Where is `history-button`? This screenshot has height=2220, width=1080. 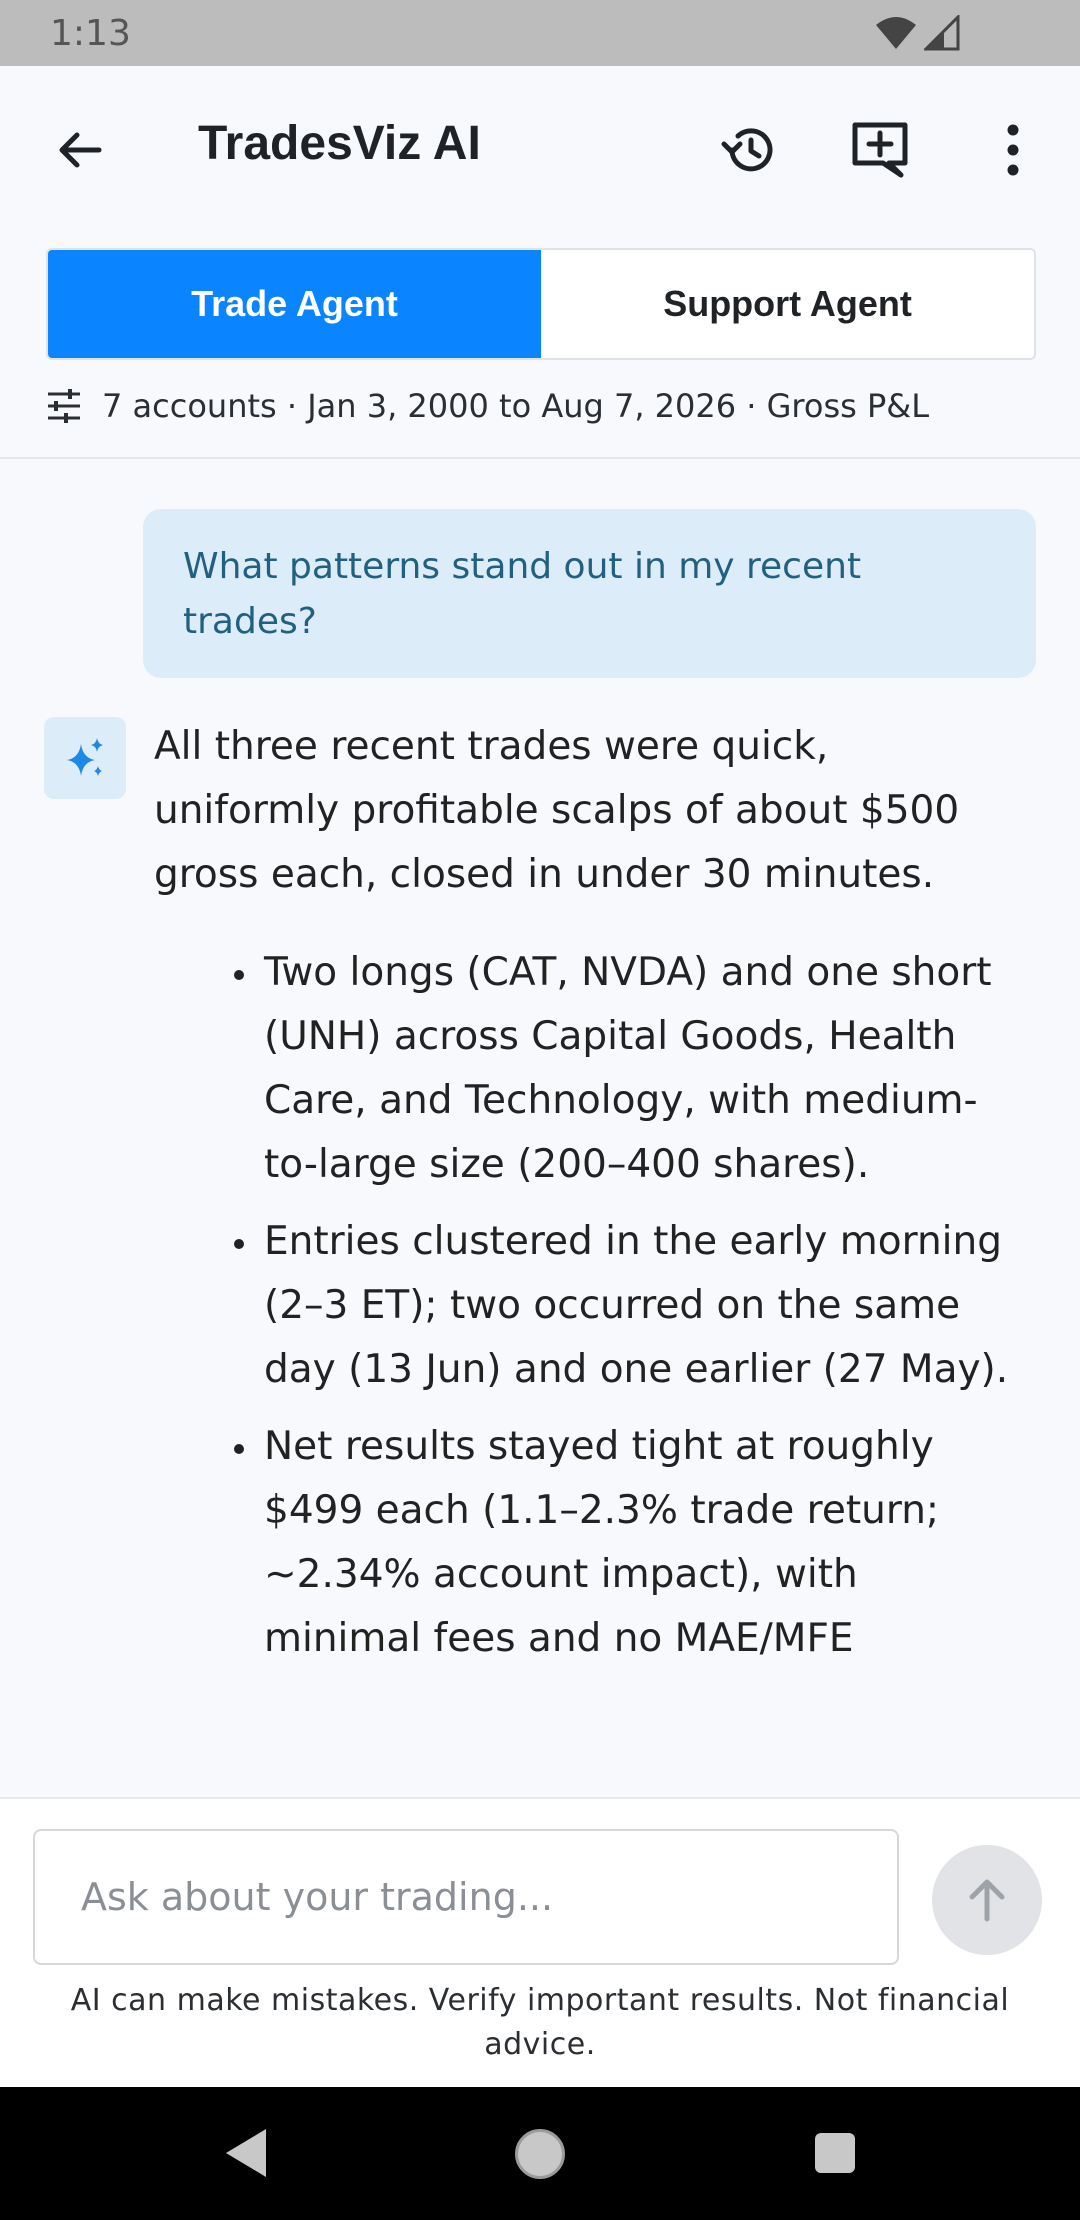
history-button is located at coordinates (750, 150).